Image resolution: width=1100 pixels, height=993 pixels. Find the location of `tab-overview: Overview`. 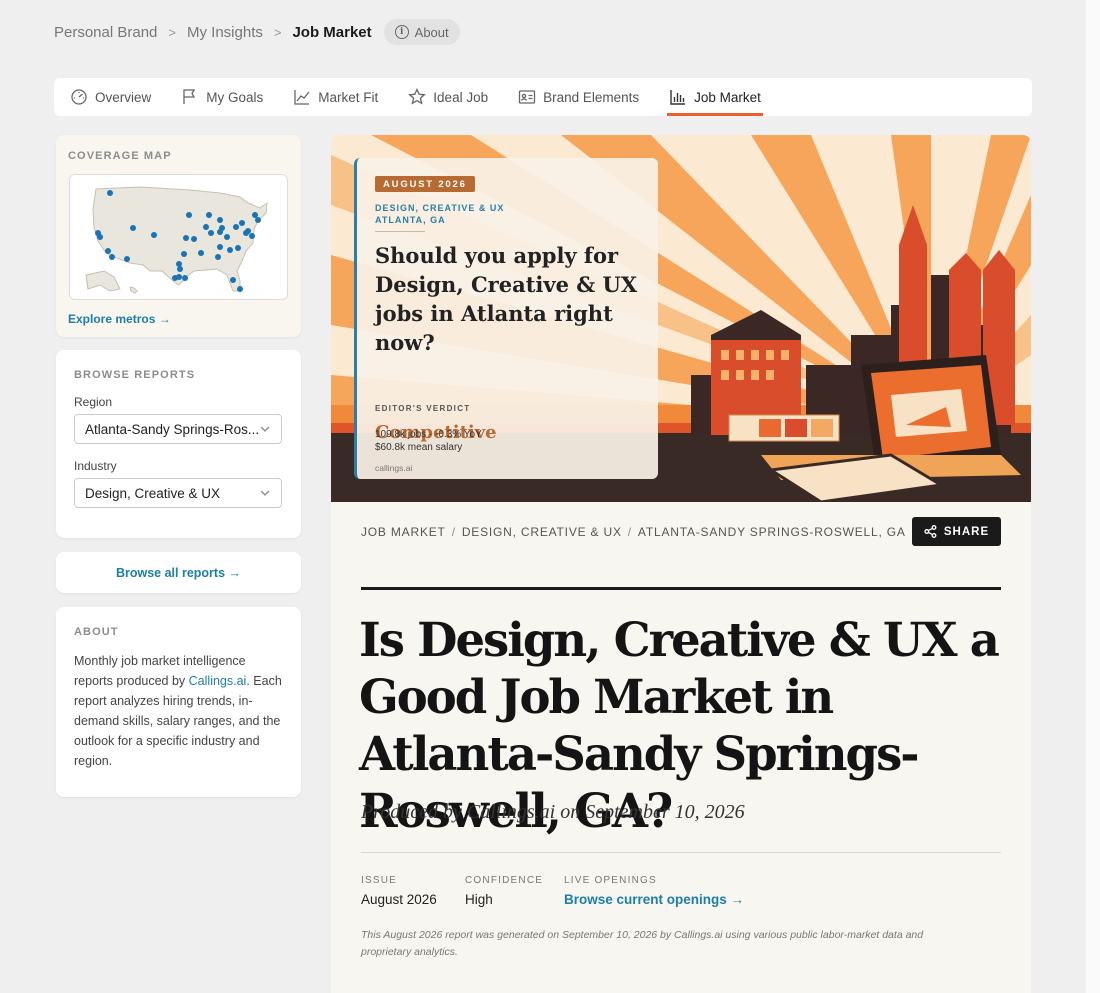

tab-overview: Overview is located at coordinates (110, 97).